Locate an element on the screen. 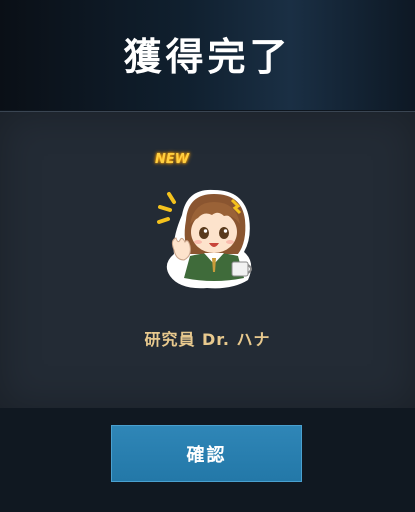  character-sticker-icon is located at coordinates (204, 239).